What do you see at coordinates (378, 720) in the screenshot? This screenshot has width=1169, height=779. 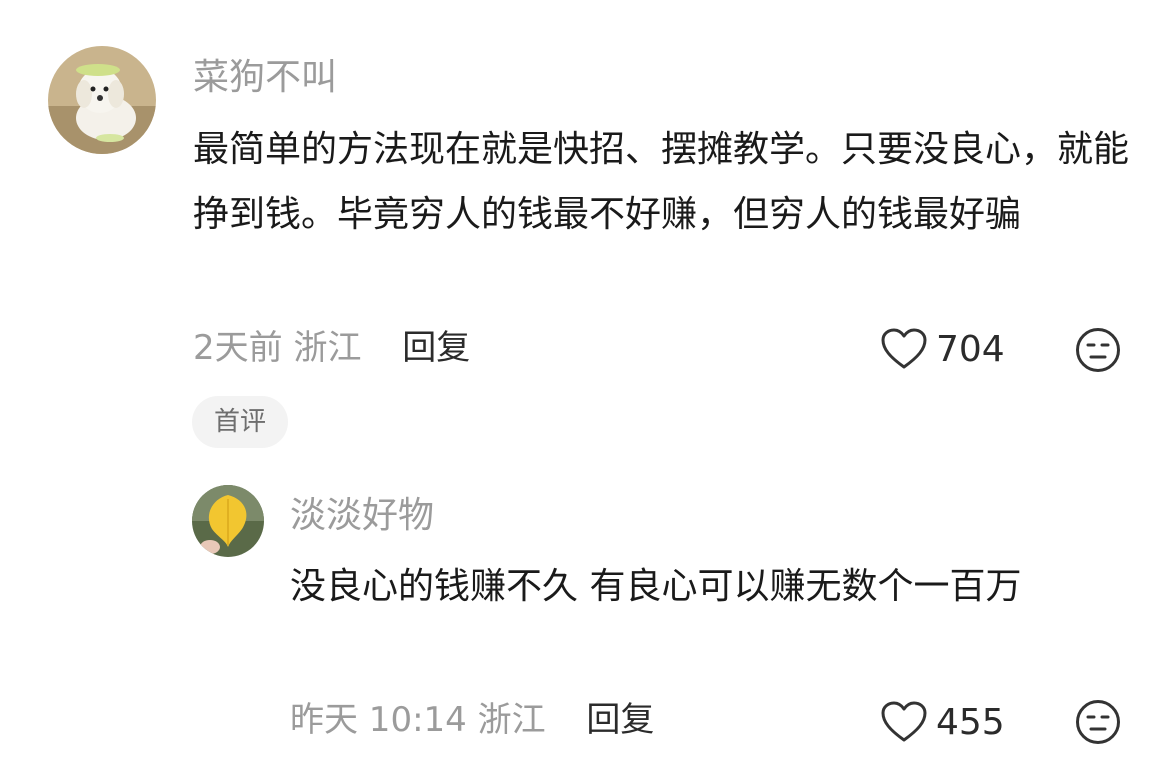 I see `reply-time: 昨天 10:14` at bounding box center [378, 720].